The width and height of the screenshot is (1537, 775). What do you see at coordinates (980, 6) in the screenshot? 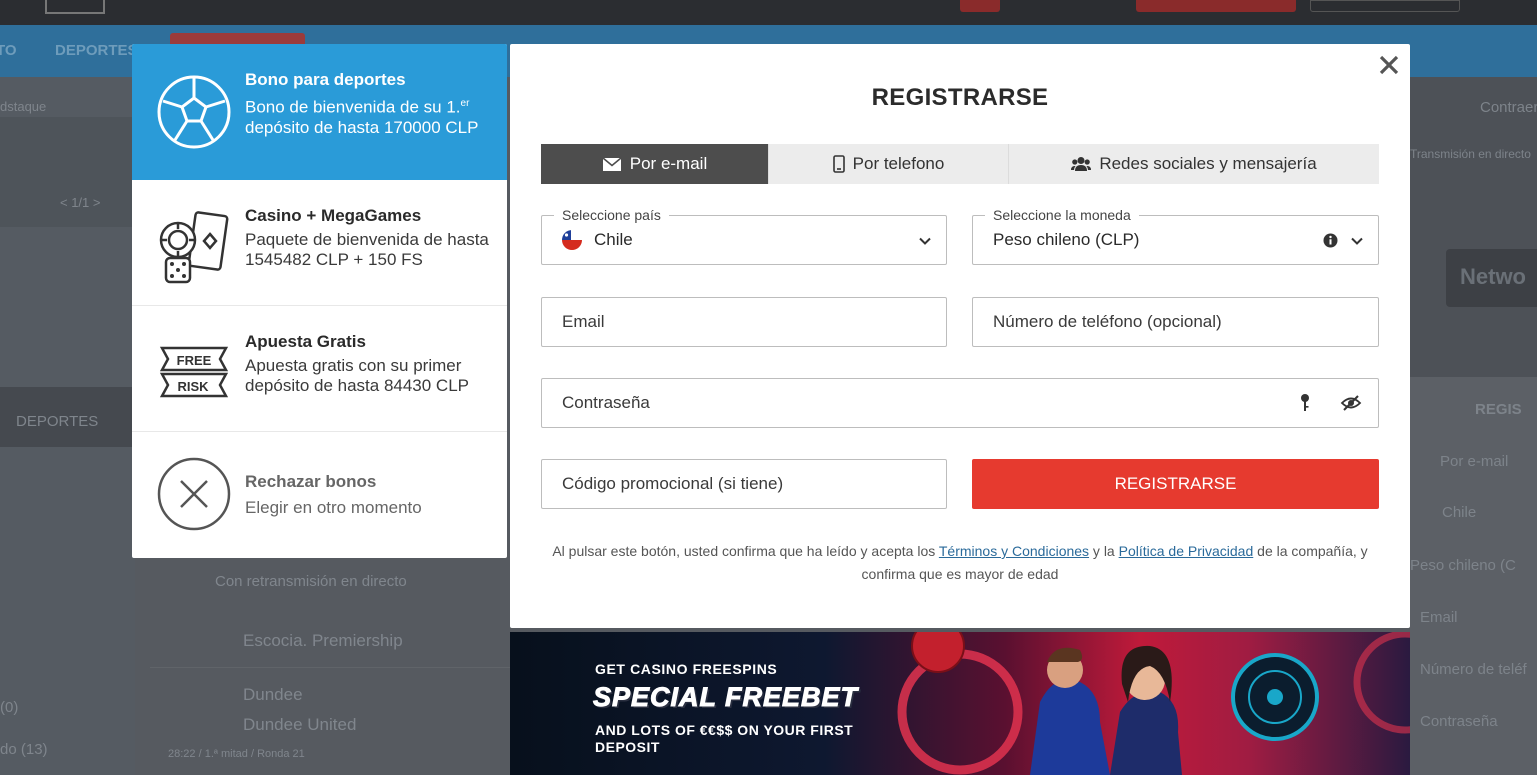
I see `background-topbar-badge` at bounding box center [980, 6].